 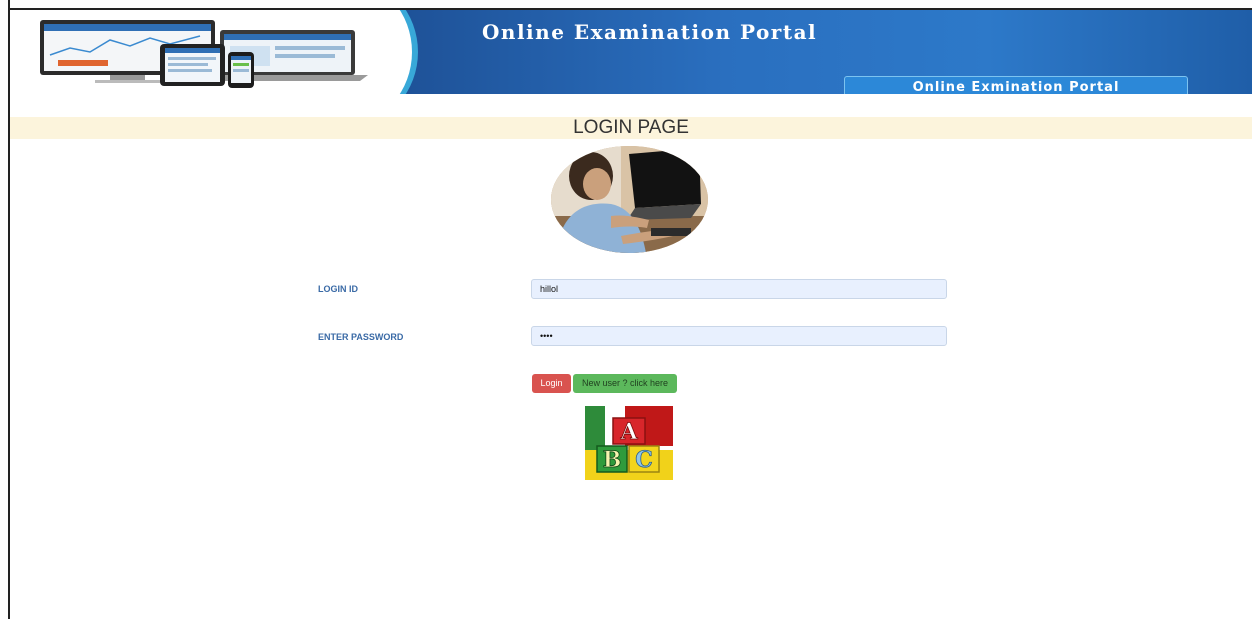 I want to click on block-b-letter: B, so click(x=612, y=460).